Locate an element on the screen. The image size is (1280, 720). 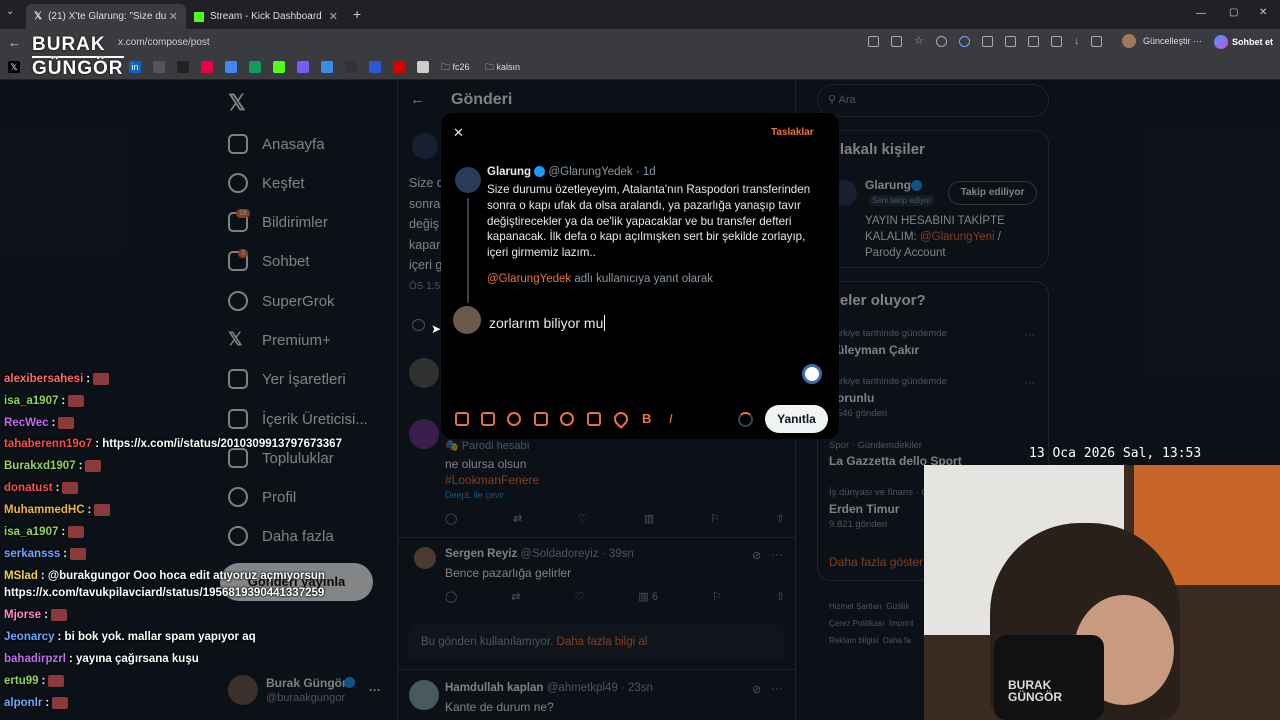
update-button: Güncelleştir ··· is located at coordinates (1172, 41).